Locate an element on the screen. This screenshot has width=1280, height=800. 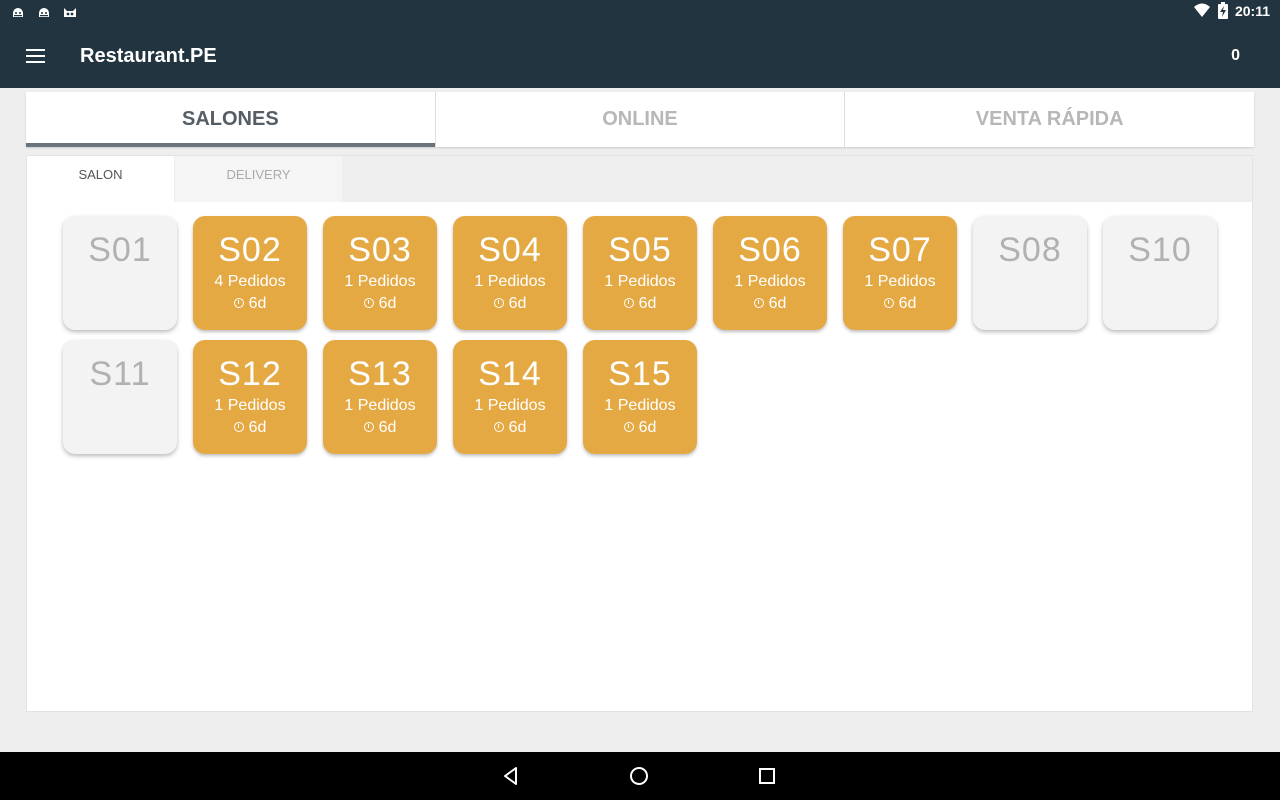
tab-venta-rapida-label: VENTA RÁPIDA is located at coordinates (1049, 119).